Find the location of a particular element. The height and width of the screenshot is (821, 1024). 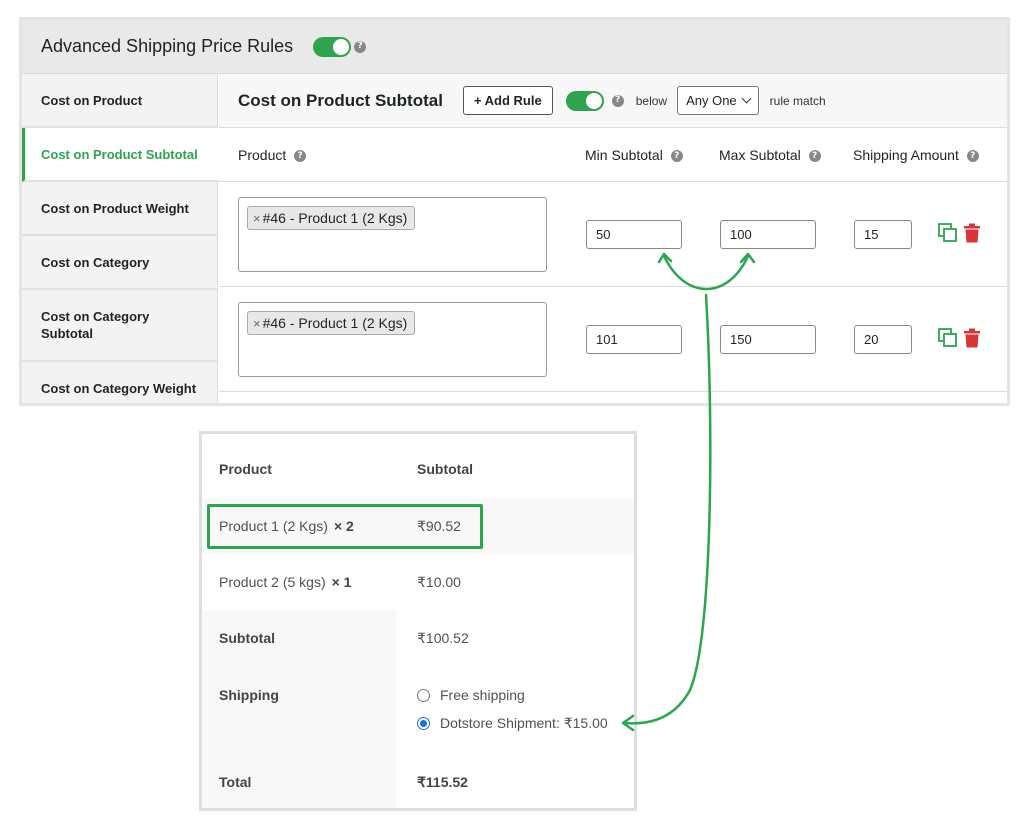

col-min-subtotal: Min Subtotal ? is located at coordinates (634, 155).